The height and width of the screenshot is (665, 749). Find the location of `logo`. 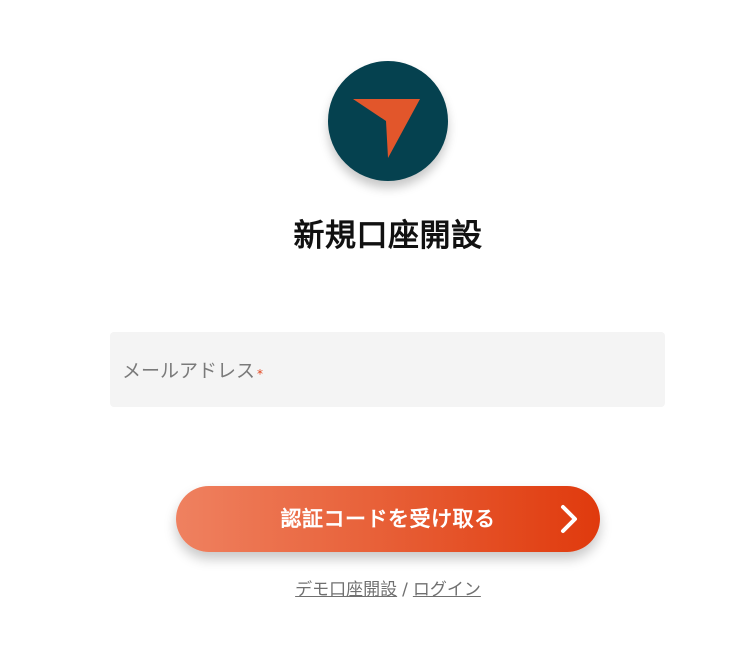

logo is located at coordinates (388, 121).